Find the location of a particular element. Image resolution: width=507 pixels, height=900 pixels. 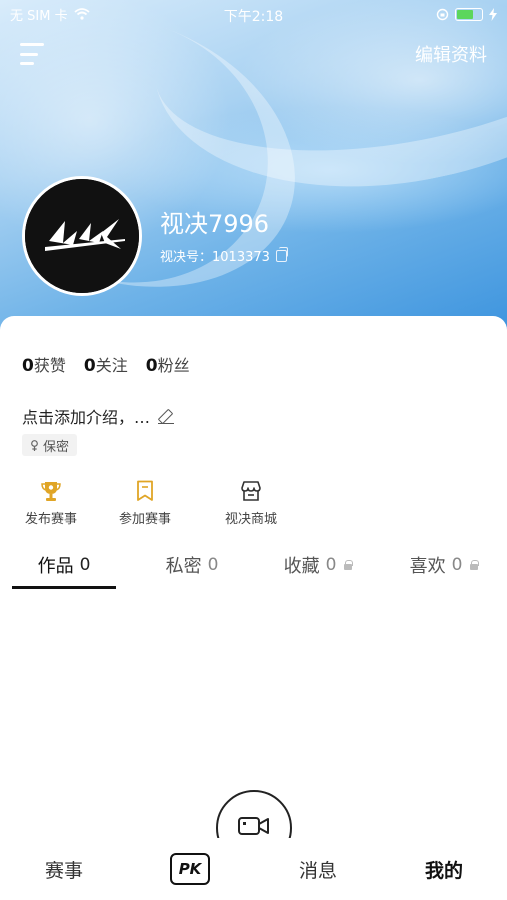

action-row: 发布赛事 参加赛事 视决商城 is located at coordinates (253, 508).